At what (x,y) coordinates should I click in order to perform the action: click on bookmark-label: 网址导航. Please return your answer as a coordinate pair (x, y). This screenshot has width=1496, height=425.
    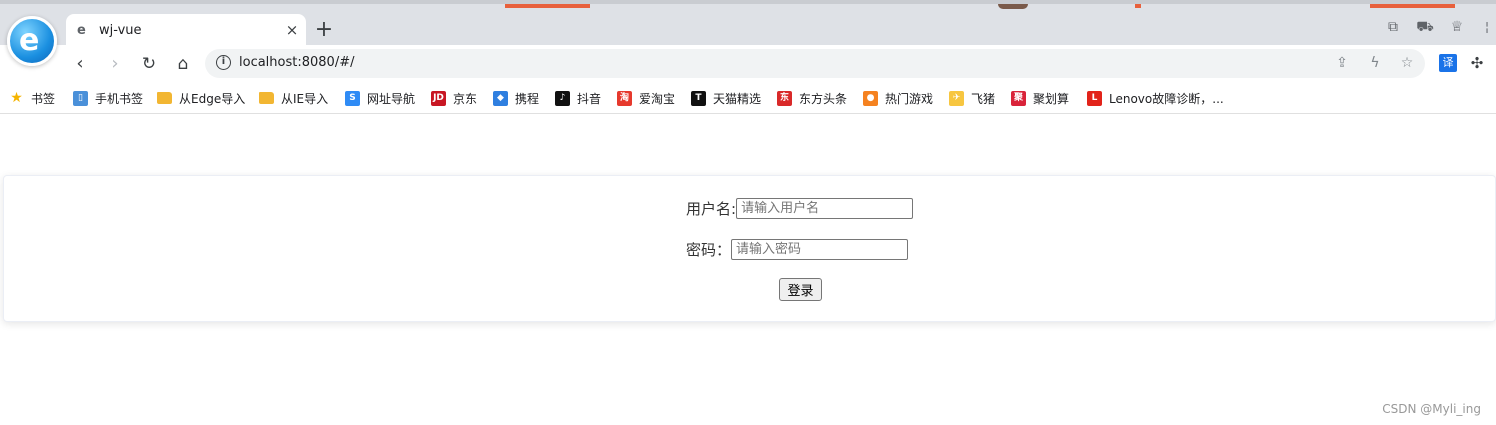
    Looking at the image, I should click on (391, 98).